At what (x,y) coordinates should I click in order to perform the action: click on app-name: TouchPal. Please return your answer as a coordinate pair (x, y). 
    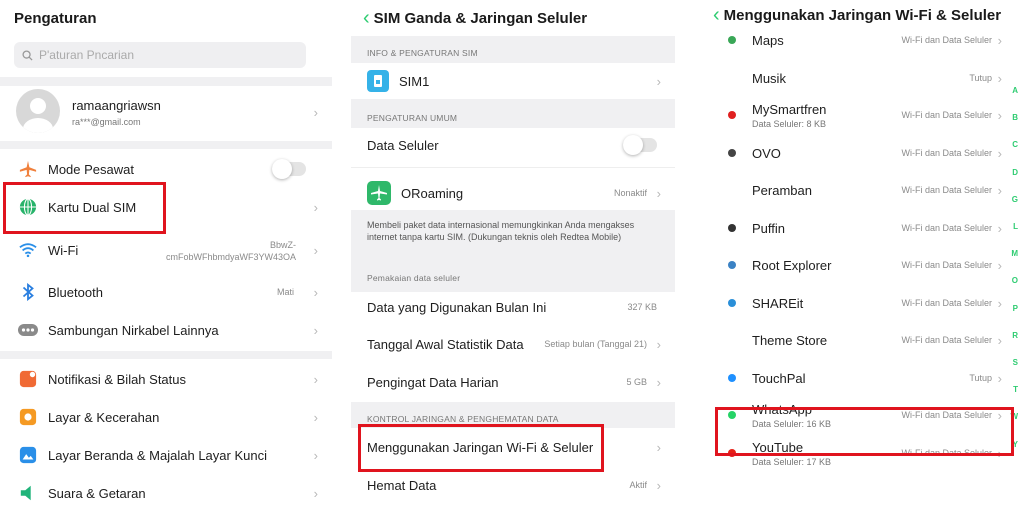
    Looking at the image, I should click on (779, 378).